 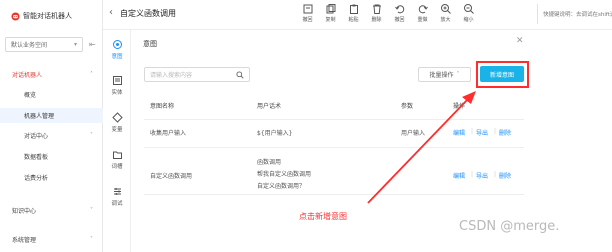 What do you see at coordinates (509, 226) in the screenshot?
I see `watermark: CSDN @merge.` at bounding box center [509, 226].